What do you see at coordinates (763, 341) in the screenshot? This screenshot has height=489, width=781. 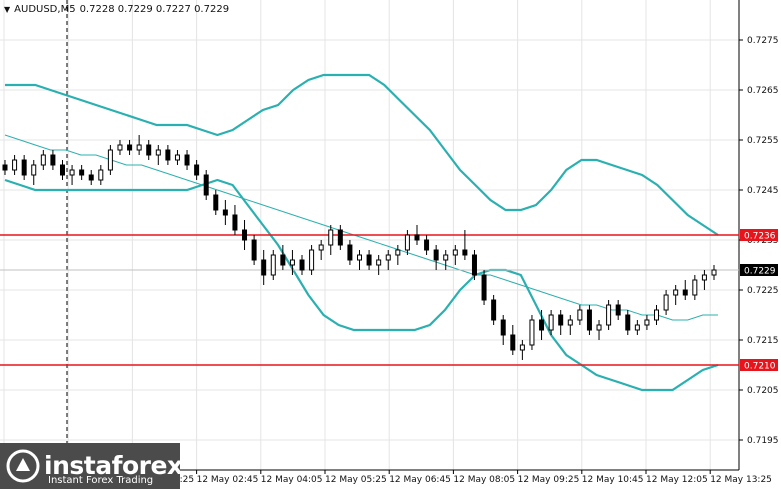 I see `price-tick-label: 0.7215` at bounding box center [763, 341].